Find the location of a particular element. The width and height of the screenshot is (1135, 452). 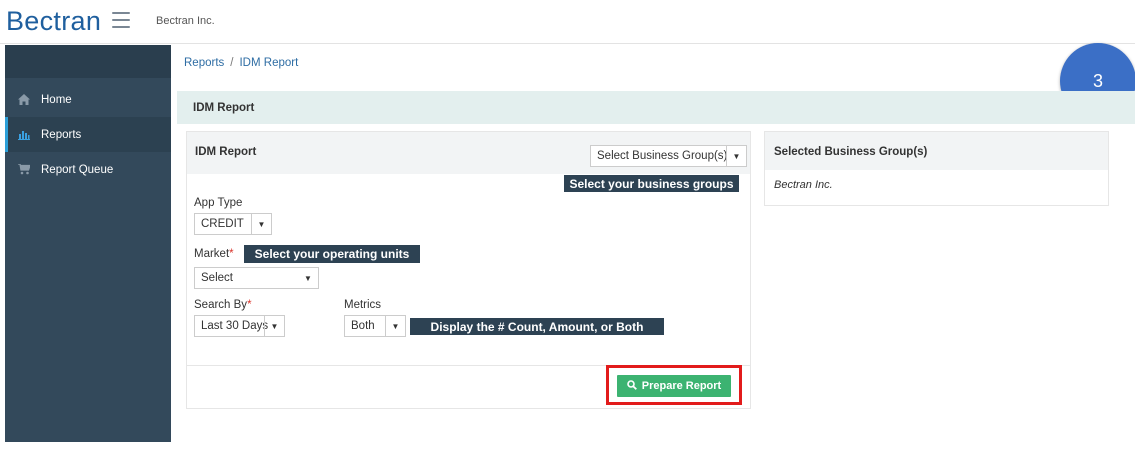

search-by-label-text: Search By is located at coordinates (221, 305).